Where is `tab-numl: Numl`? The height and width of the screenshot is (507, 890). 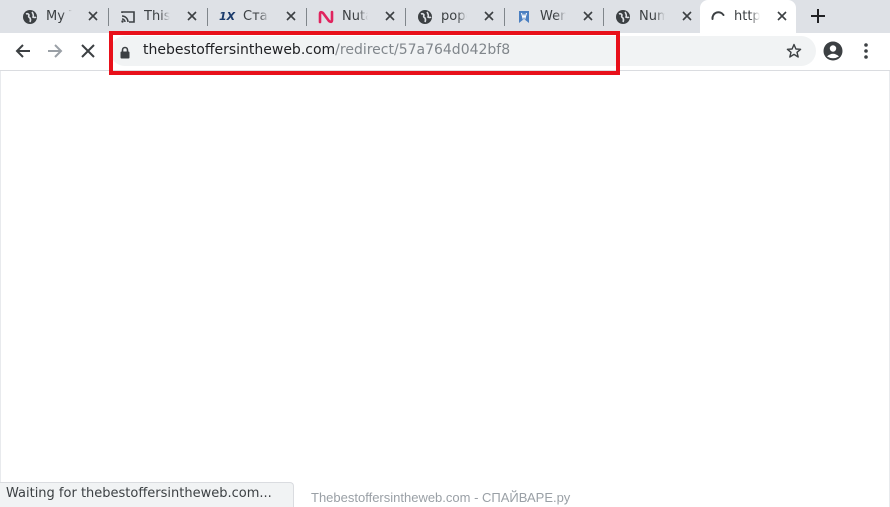 tab-numl: Numl is located at coordinates (653, 16).